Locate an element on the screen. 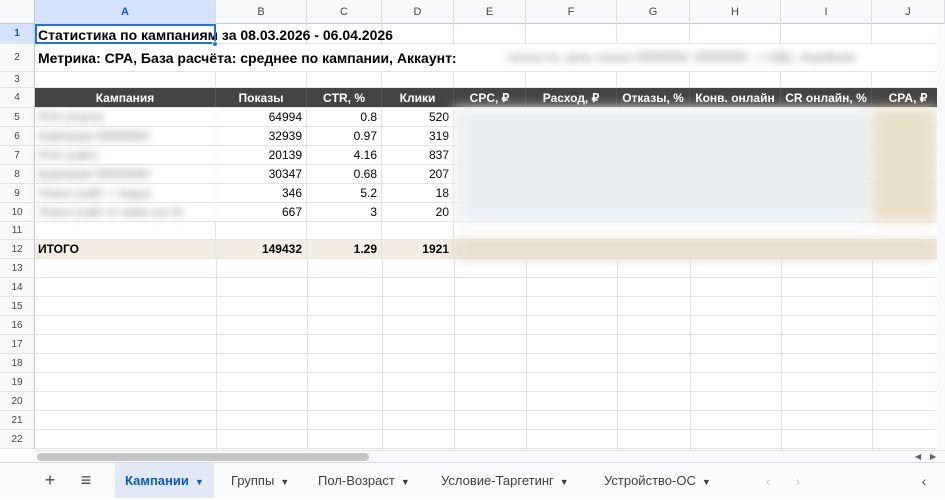 The height and width of the screenshot is (500, 945). column-header-i: I is located at coordinates (826, 12).